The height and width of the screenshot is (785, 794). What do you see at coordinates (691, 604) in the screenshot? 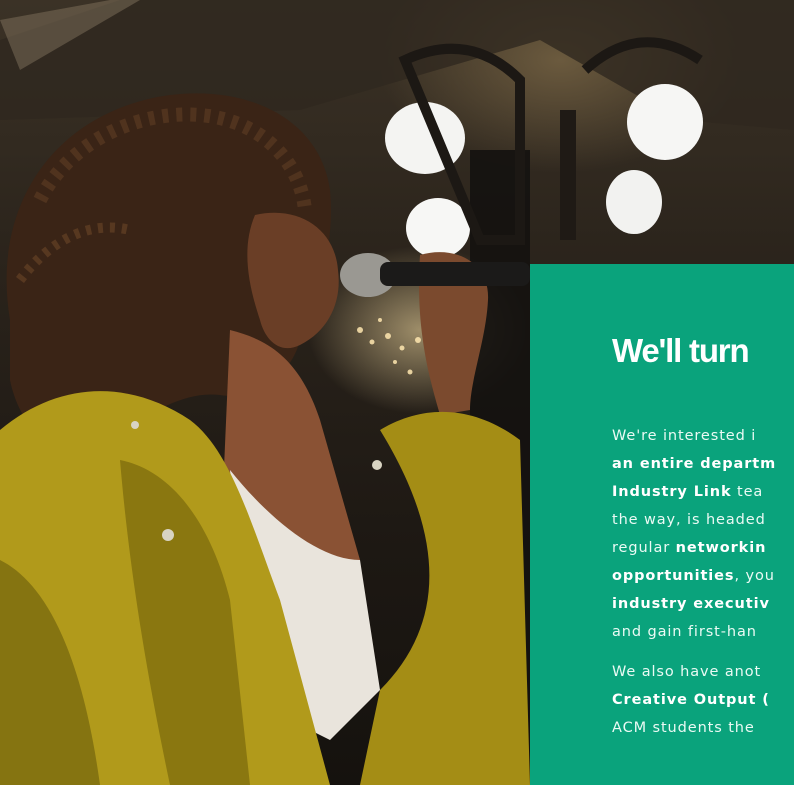
I see `emphasis-text: industry executiv` at bounding box center [691, 604].